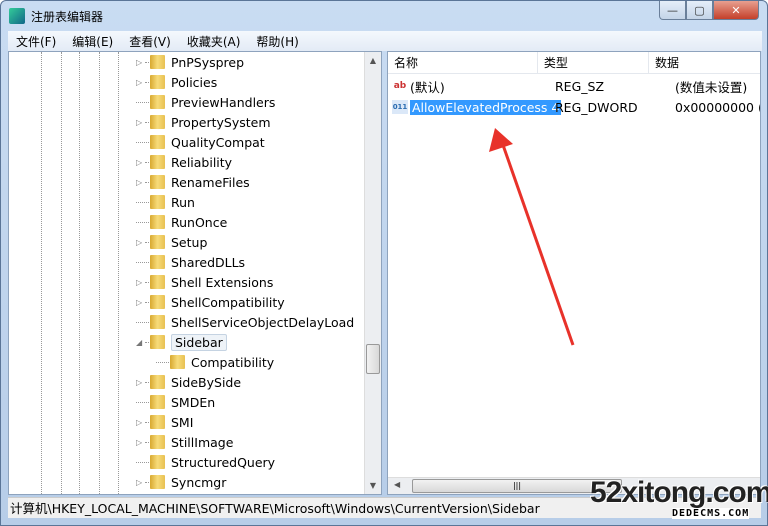 The image size is (768, 526). What do you see at coordinates (277, 41) in the screenshot?
I see `menu-help: 帮助(H)` at bounding box center [277, 41].